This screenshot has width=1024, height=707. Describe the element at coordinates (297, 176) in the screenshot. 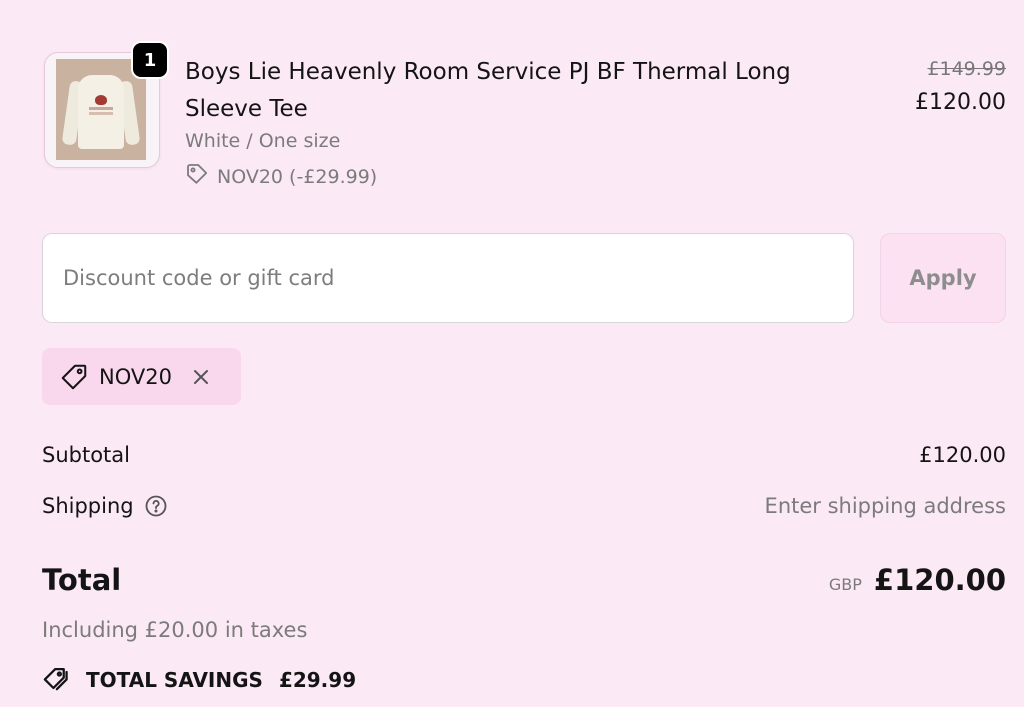

I see `product-discount-text: NOV20 (-£29.99)` at that location.